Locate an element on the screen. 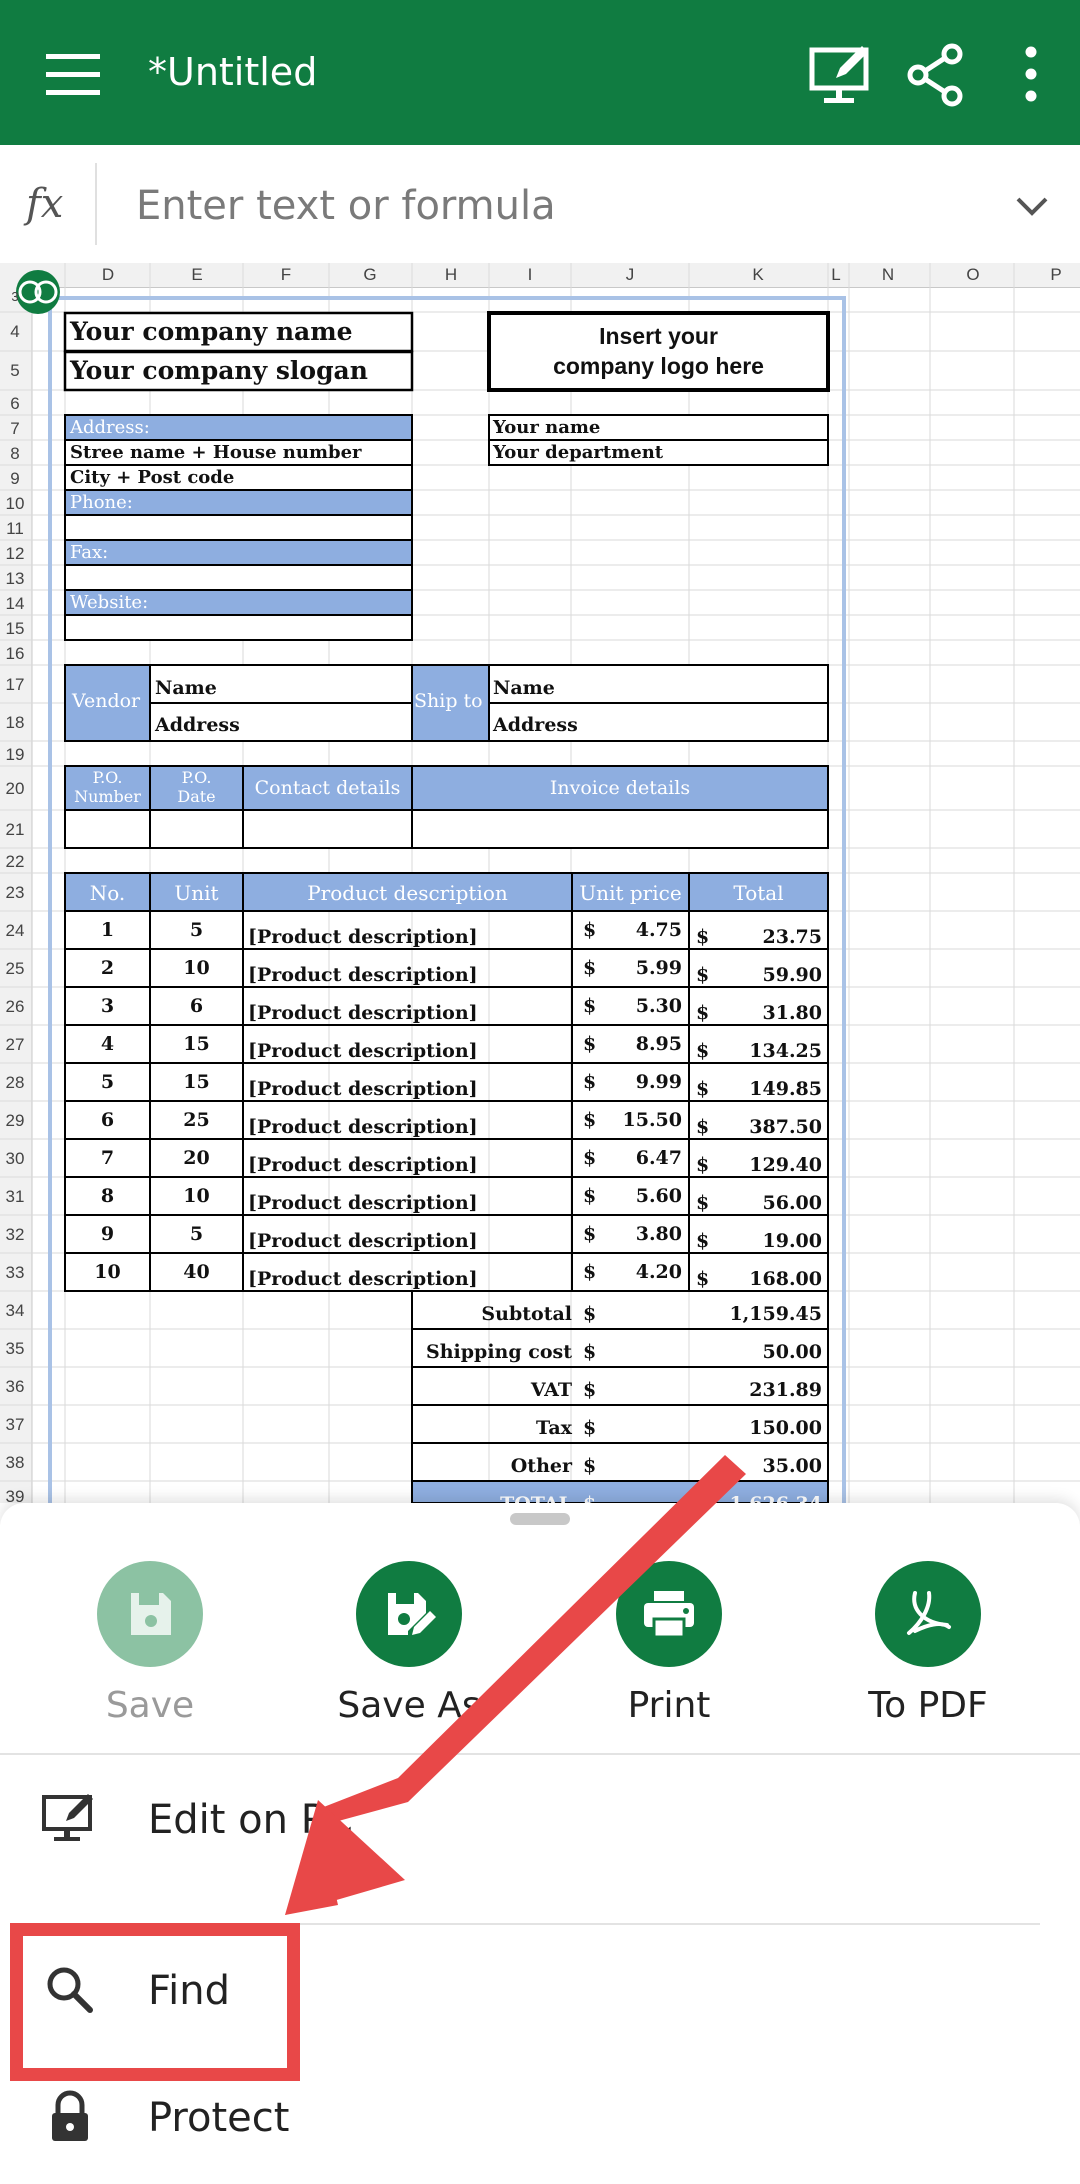 The image size is (1080, 2184). row-header: 7 is located at coordinates (15, 429).